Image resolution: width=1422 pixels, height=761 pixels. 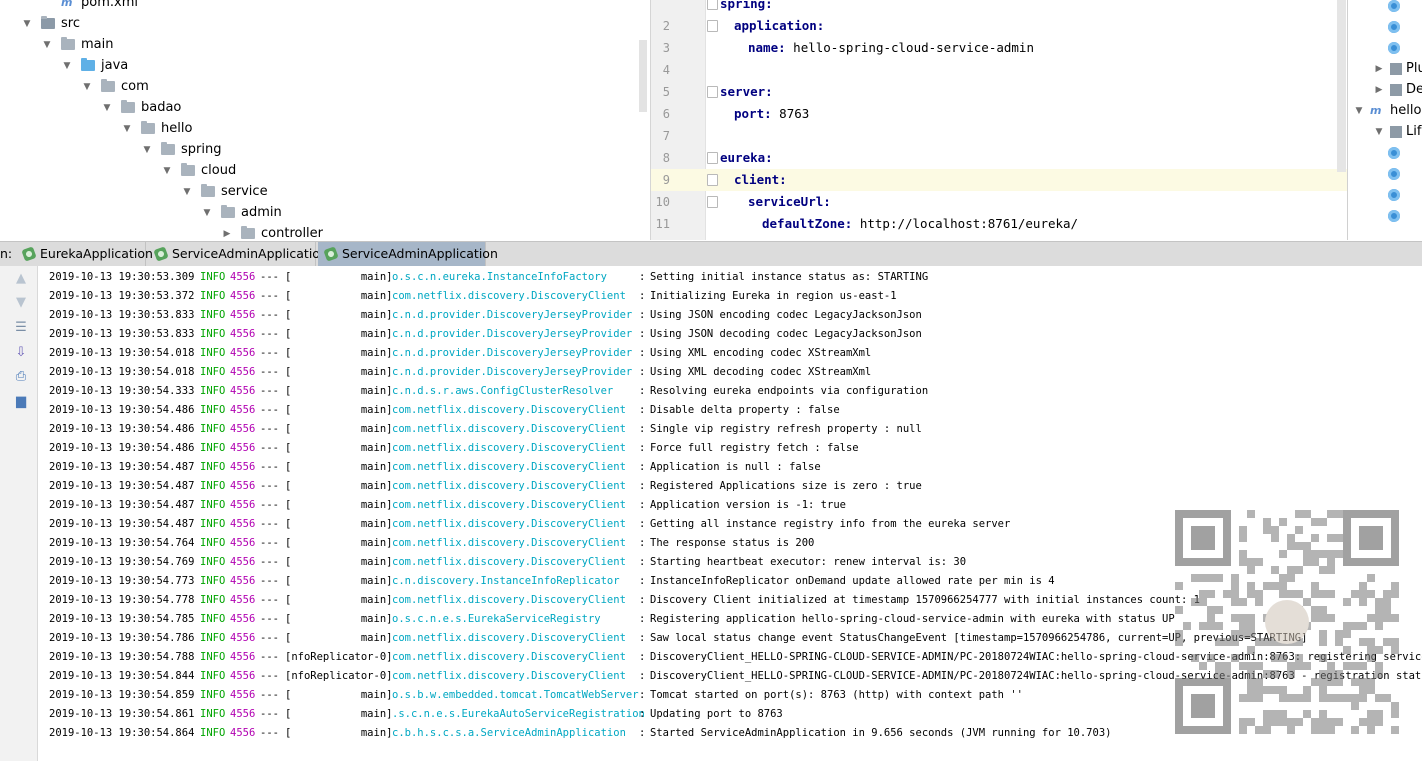 I want to click on code-line: 5 server:, so click(x=999, y=92).